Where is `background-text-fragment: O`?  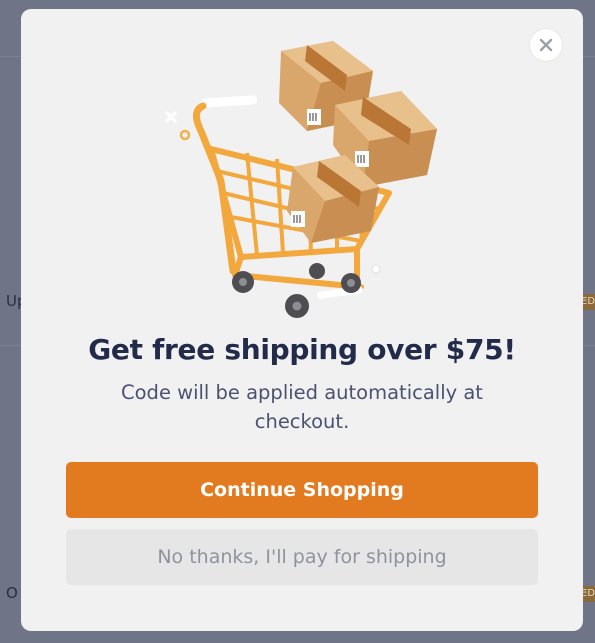
background-text-fragment: O is located at coordinates (12, 593).